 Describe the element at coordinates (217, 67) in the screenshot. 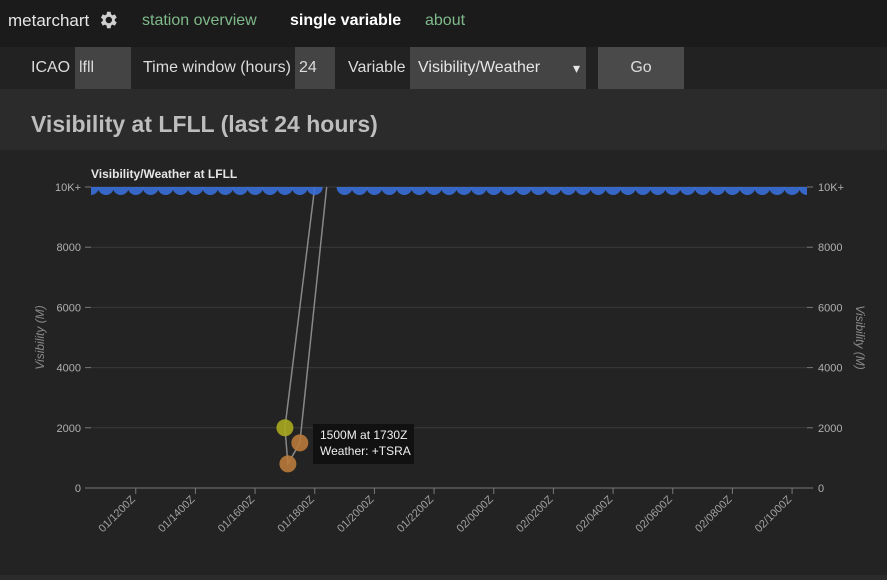

I see `time-window-label: Time window (hours)` at that location.